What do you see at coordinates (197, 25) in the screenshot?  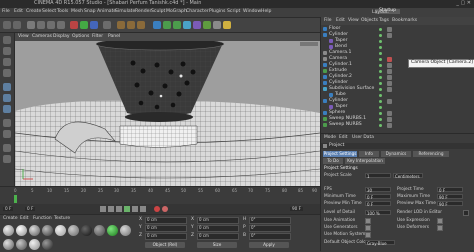 I see `deformer-icon` at bounding box center [197, 25].